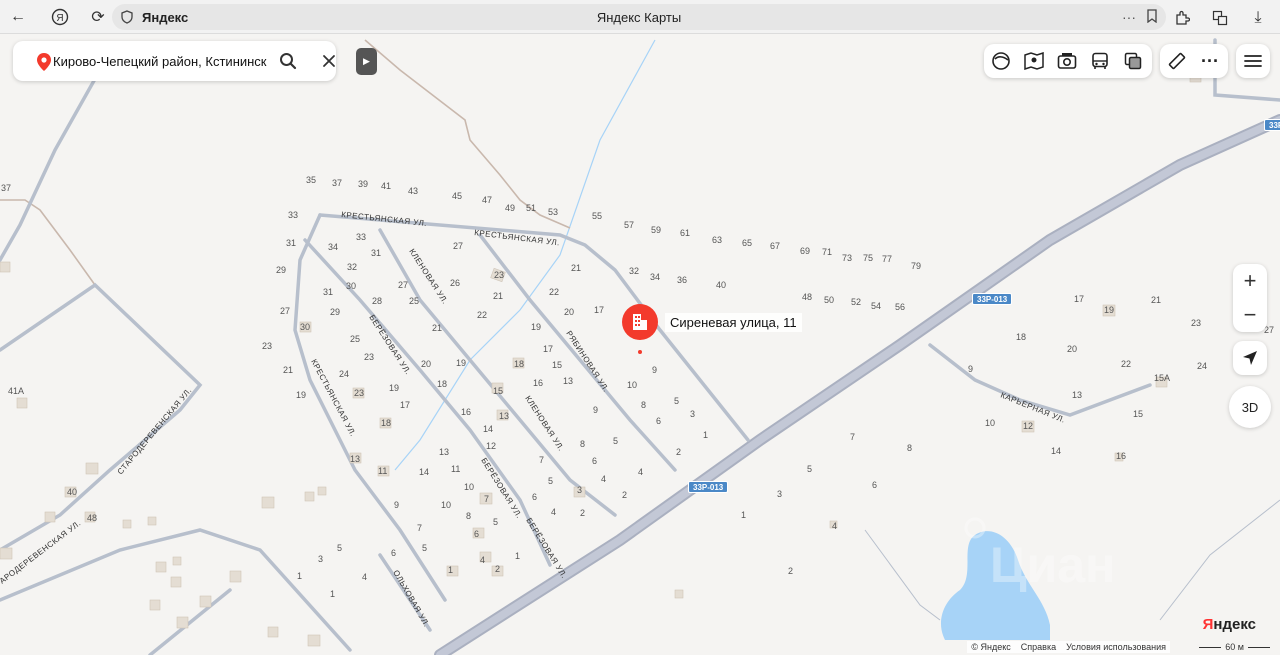 This screenshot has height=655, width=1280. Describe the element at coordinates (856, 302) in the screenshot. I see `house-number: 52` at that location.